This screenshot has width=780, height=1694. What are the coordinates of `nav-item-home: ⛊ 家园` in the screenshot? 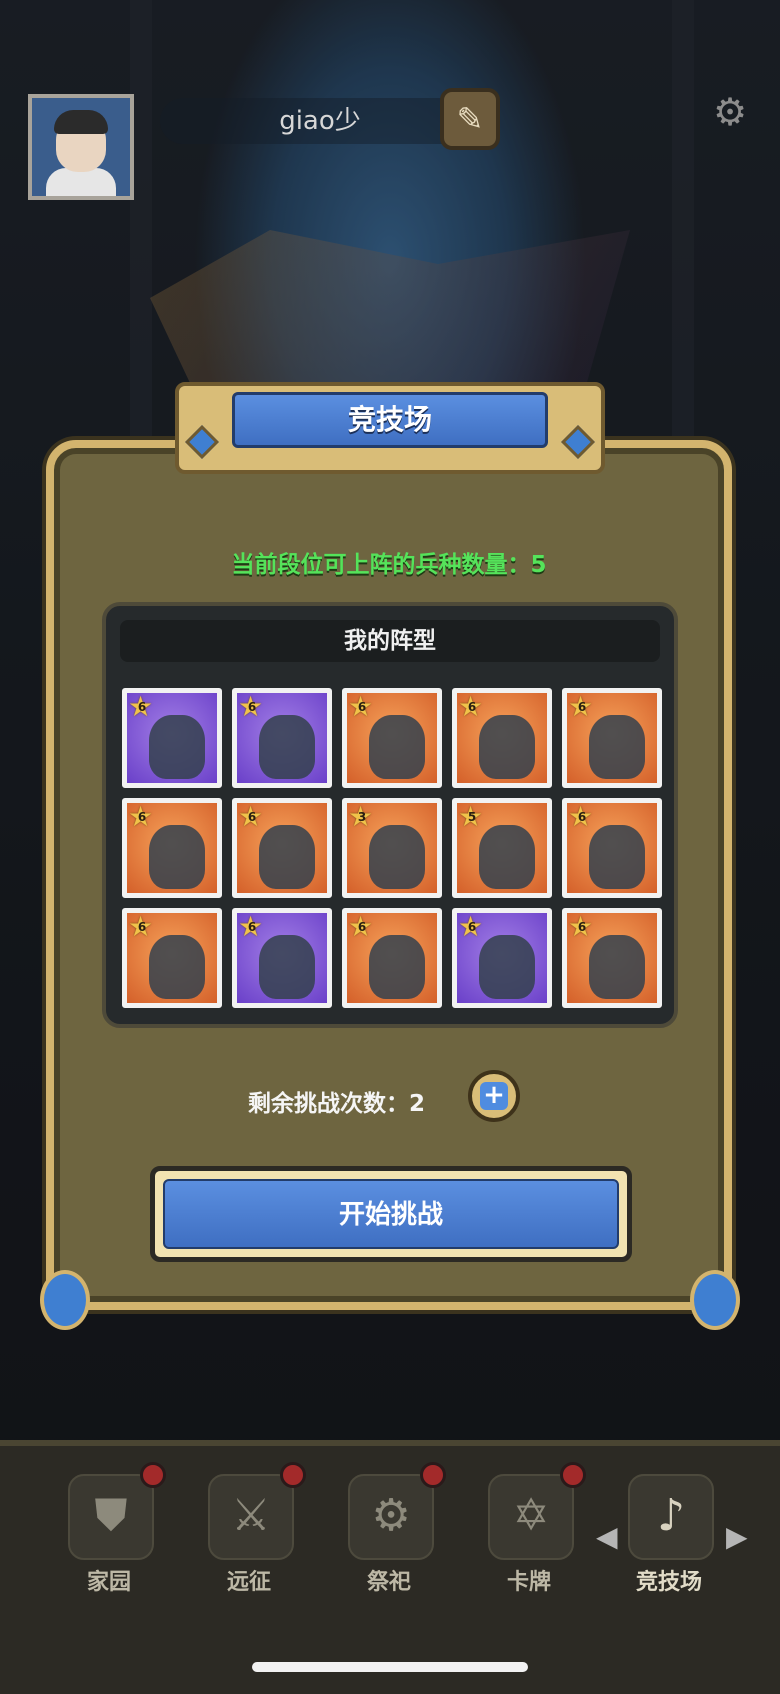 It's located at (110, 1538).